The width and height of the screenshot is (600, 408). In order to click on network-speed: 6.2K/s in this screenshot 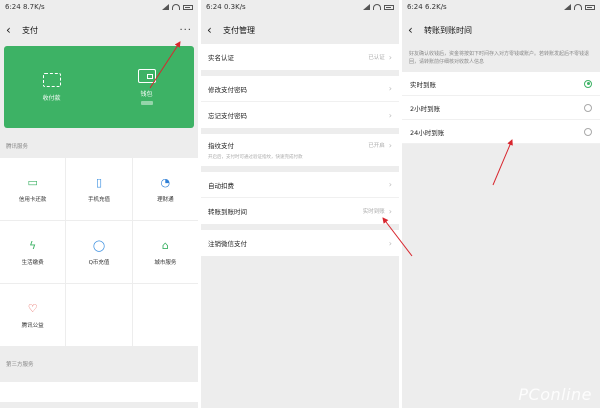, I will do `click(435, 7)`.